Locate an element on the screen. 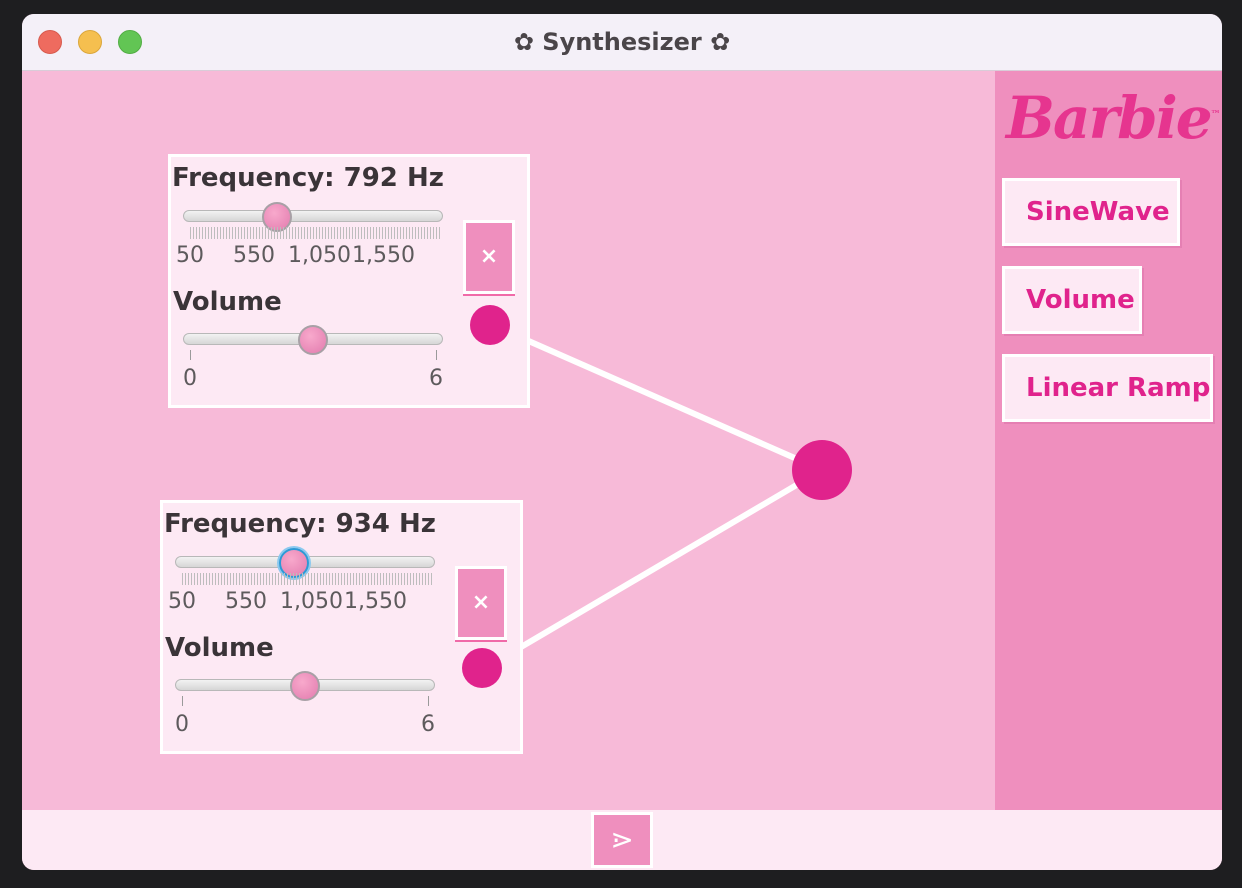  logo-text: Barbie is located at coordinates (1109, 118).